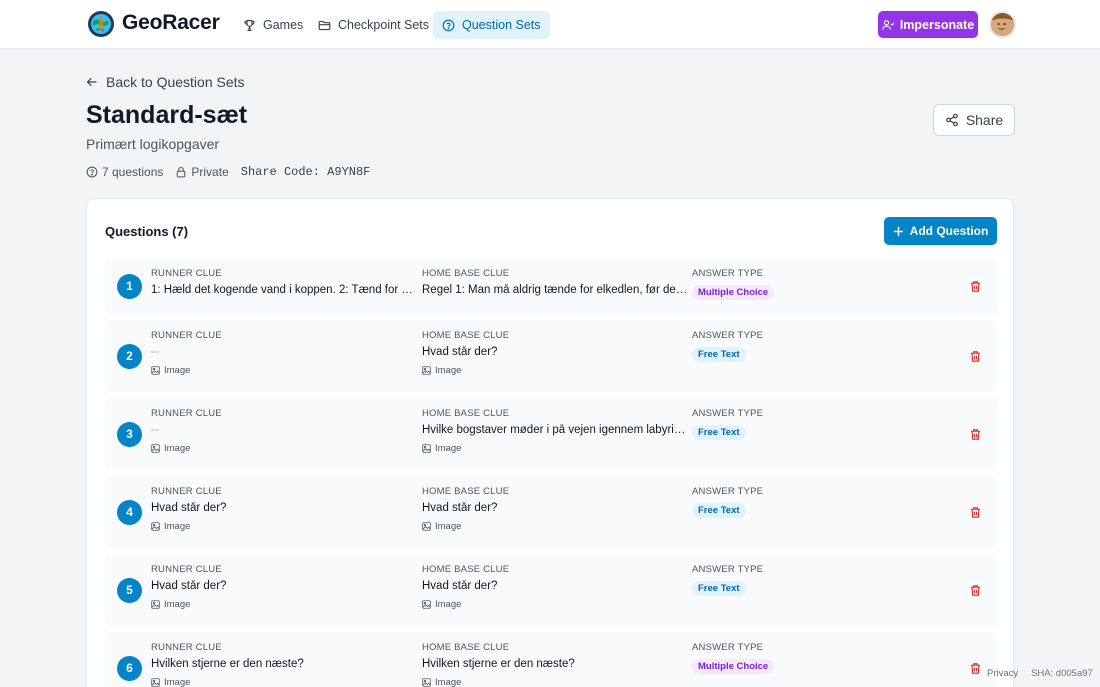  I want to click on globe-logo-icon, so click(101, 24).